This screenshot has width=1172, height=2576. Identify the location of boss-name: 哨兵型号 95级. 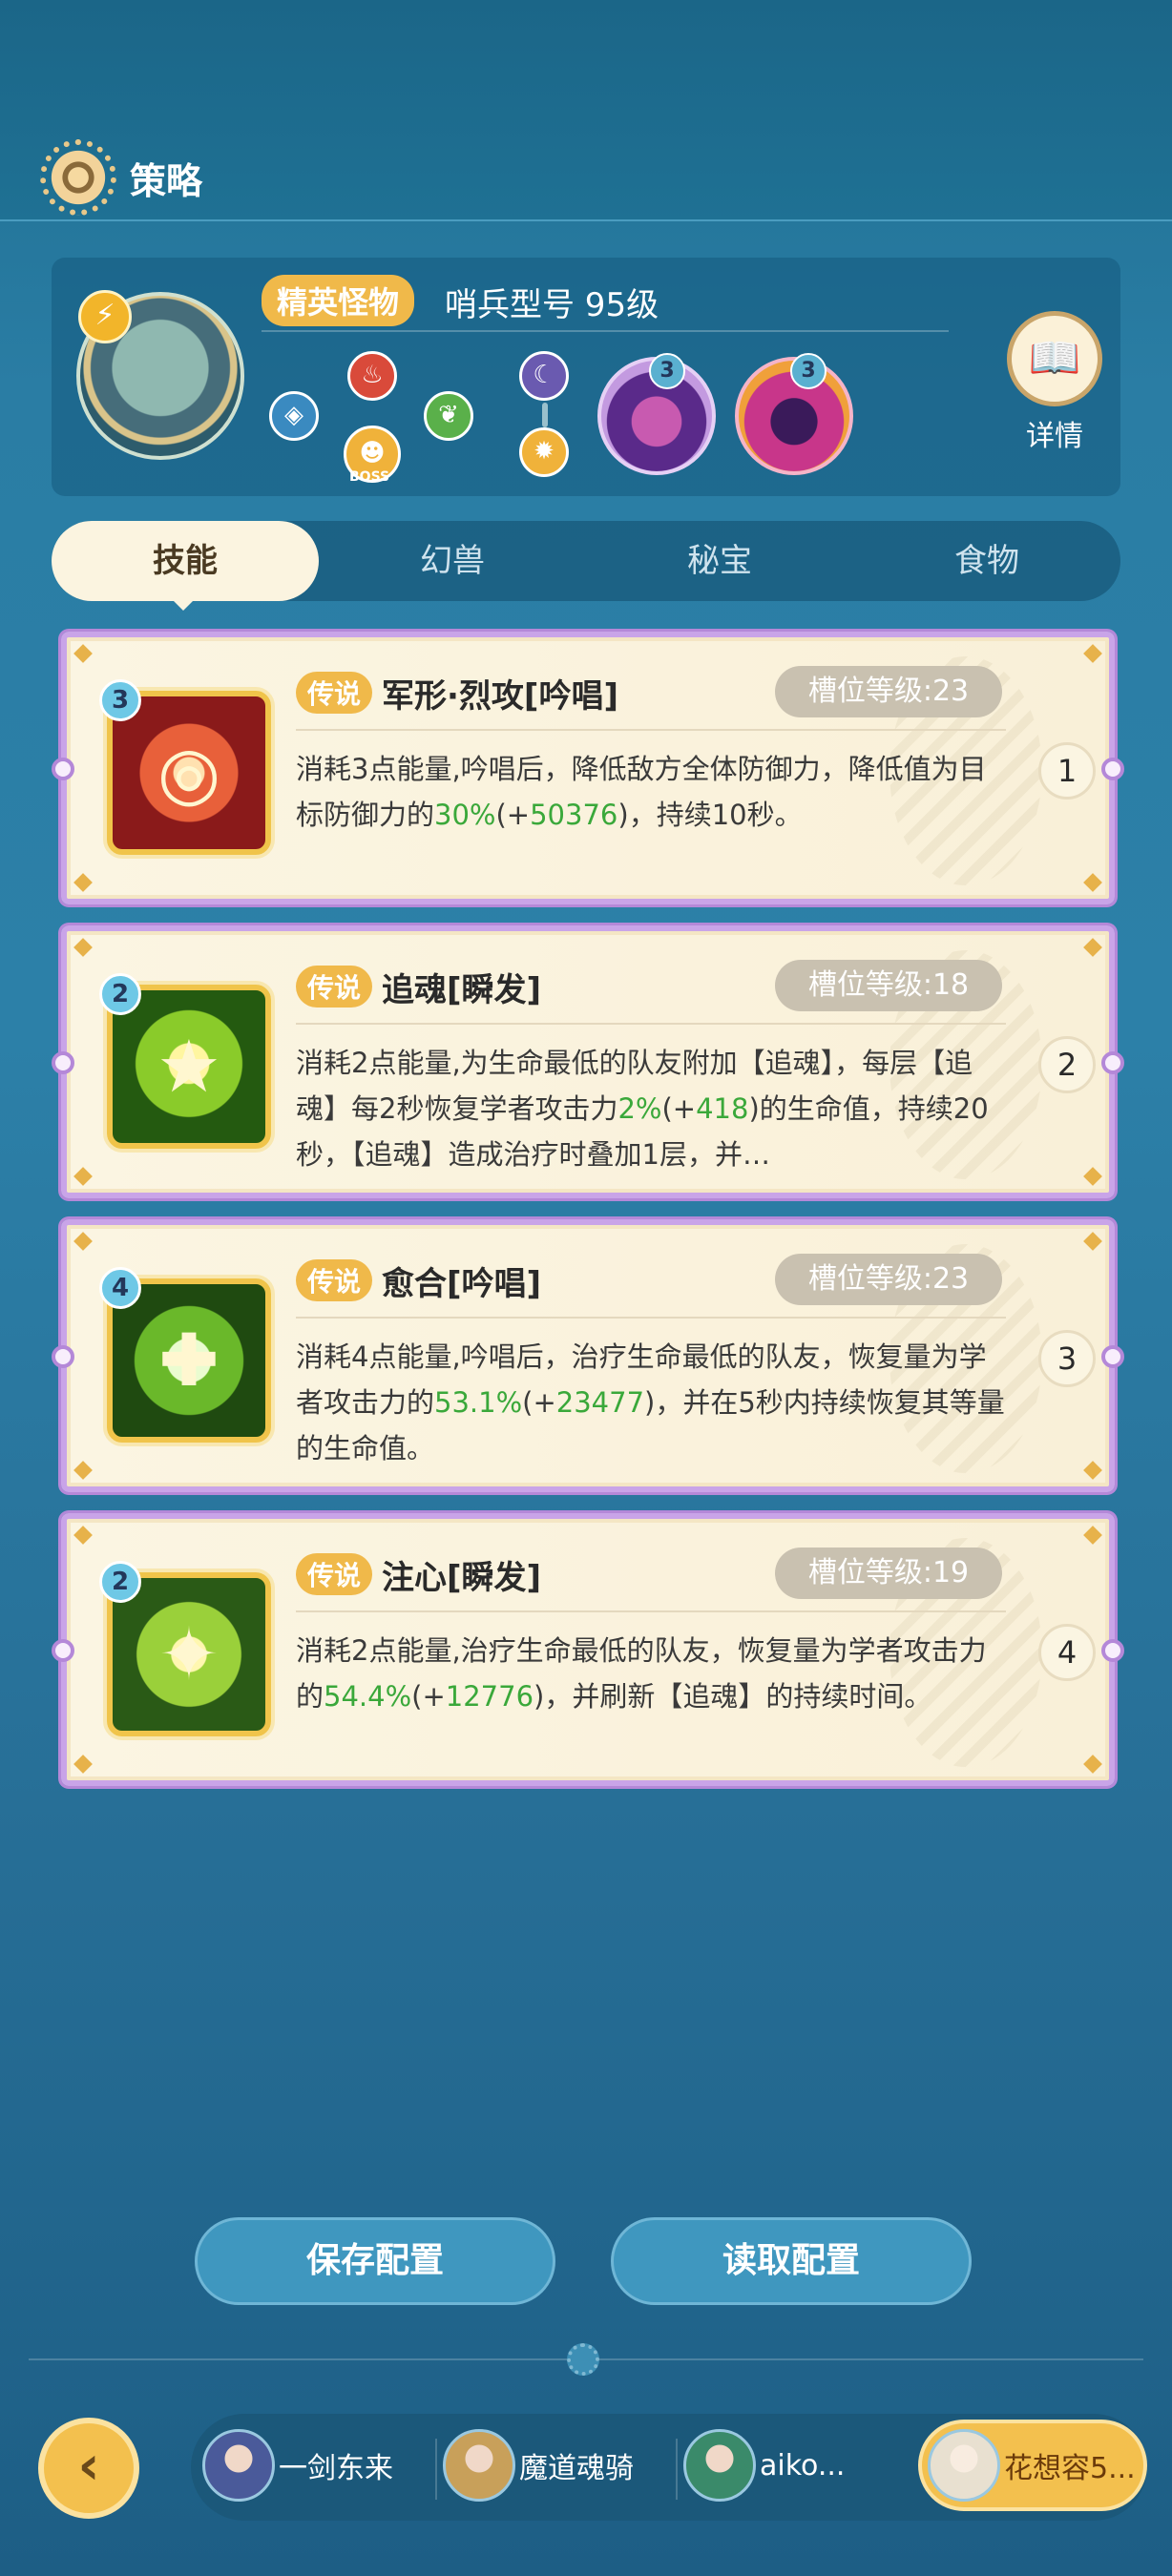
(552, 305).